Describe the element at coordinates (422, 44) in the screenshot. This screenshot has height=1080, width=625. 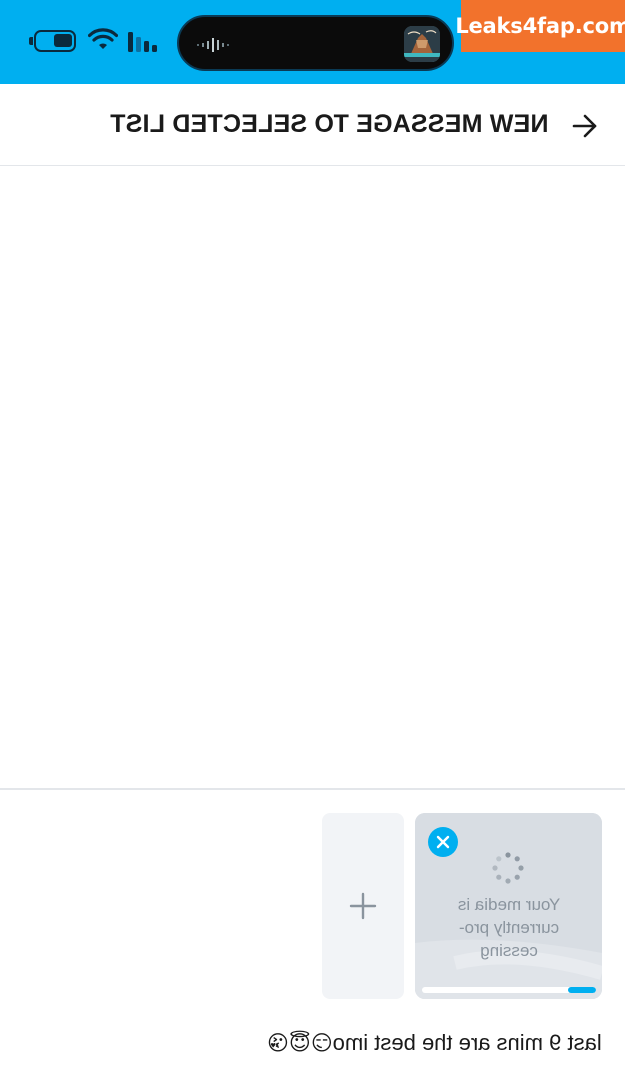
I see `now-playing-thumbnail` at that location.